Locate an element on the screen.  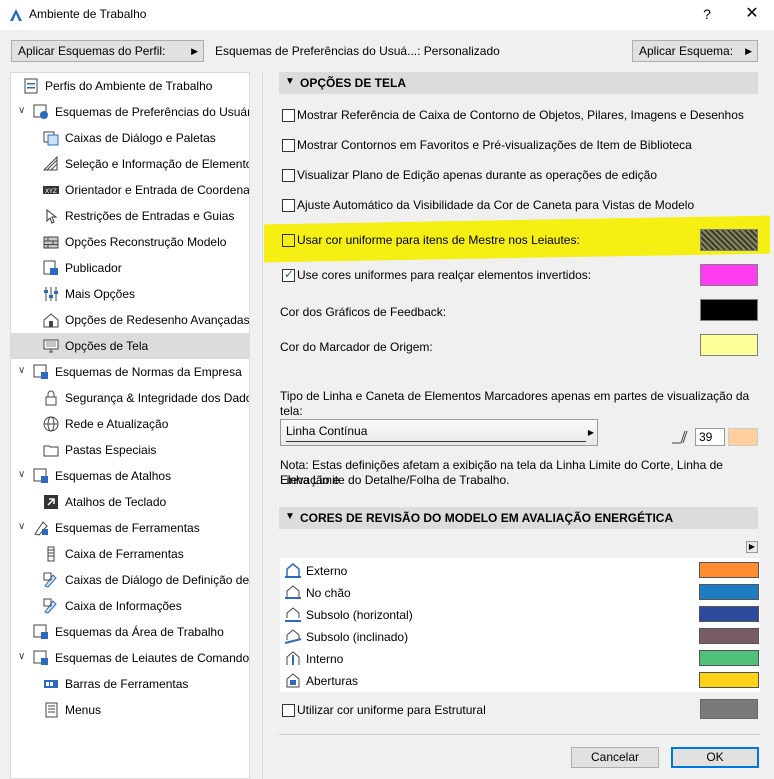
internal-surface-icon is located at coordinates (293, 658).